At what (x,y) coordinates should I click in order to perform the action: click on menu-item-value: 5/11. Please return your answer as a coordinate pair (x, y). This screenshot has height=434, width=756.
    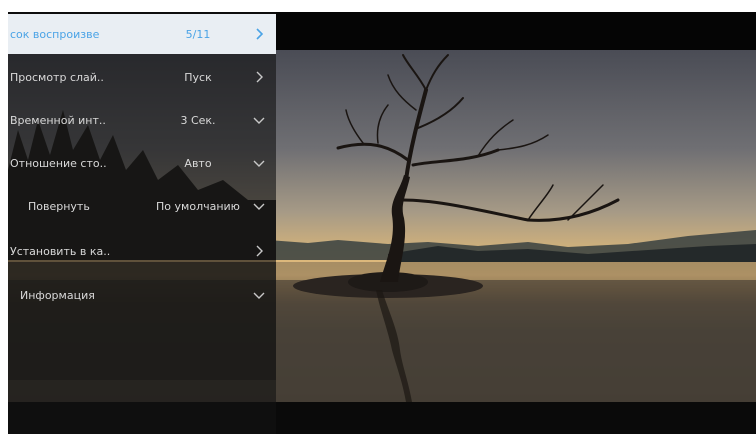
    Looking at the image, I should click on (198, 34).